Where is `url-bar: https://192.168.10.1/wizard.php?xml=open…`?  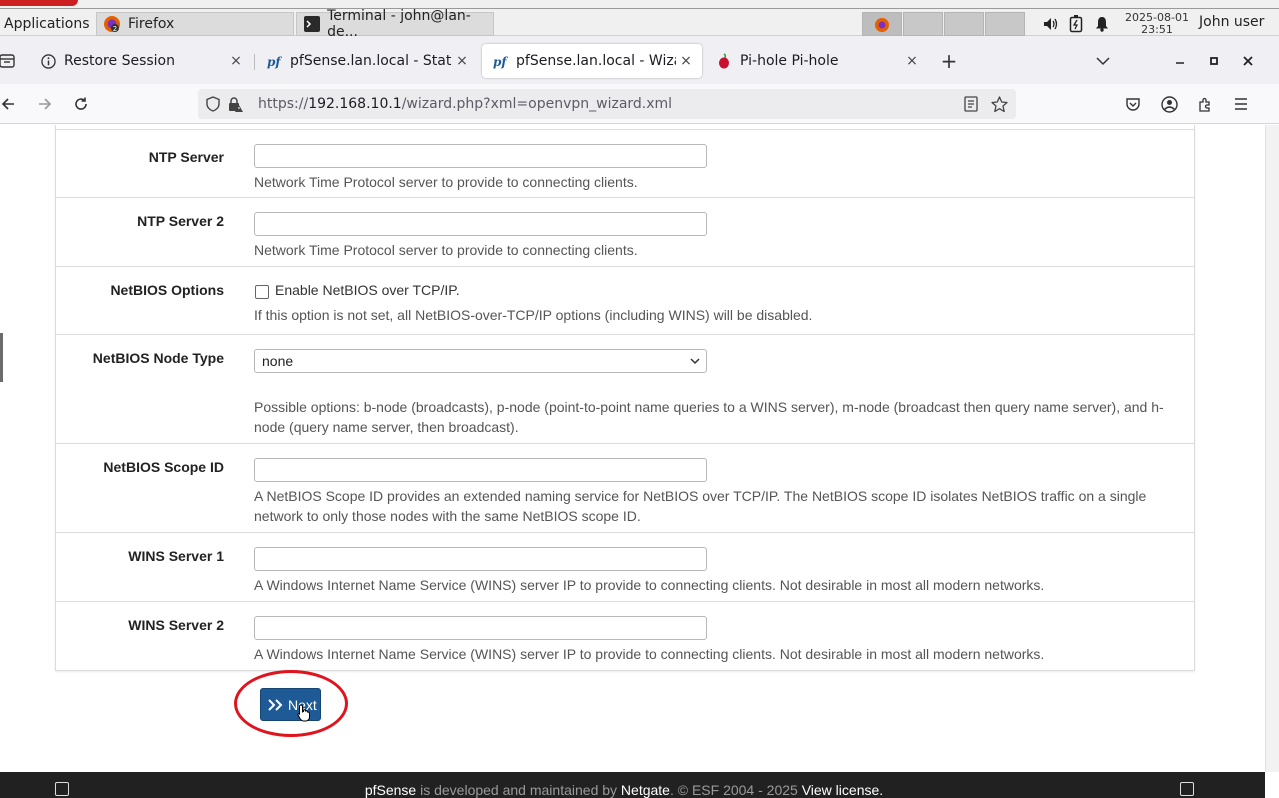
url-bar: https://192.168.10.1/wizard.php?xml=open… is located at coordinates (607, 104).